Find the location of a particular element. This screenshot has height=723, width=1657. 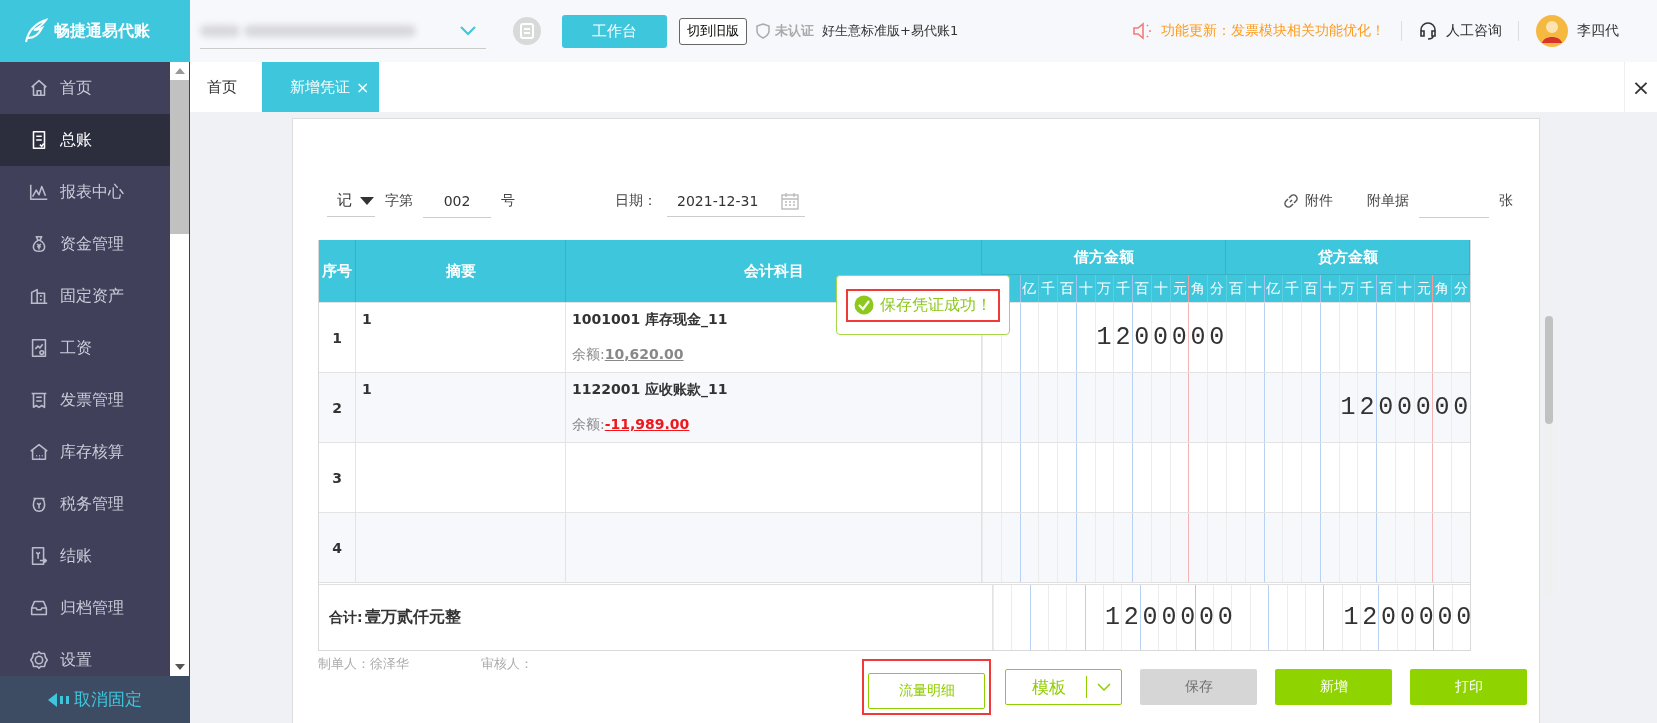

scrollbar-thumb is located at coordinates (1549, 370).